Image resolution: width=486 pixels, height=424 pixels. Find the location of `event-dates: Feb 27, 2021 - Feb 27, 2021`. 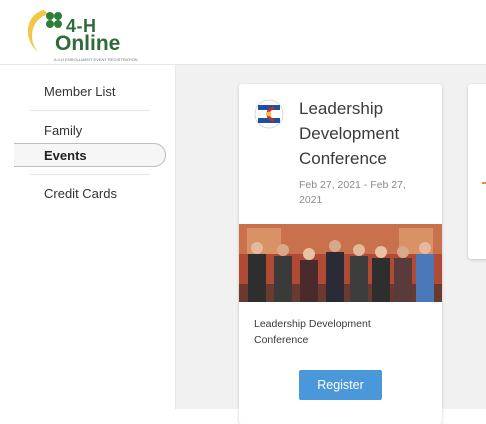

event-dates: Feb 27, 2021 - Feb 27, 2021 is located at coordinates (352, 192).